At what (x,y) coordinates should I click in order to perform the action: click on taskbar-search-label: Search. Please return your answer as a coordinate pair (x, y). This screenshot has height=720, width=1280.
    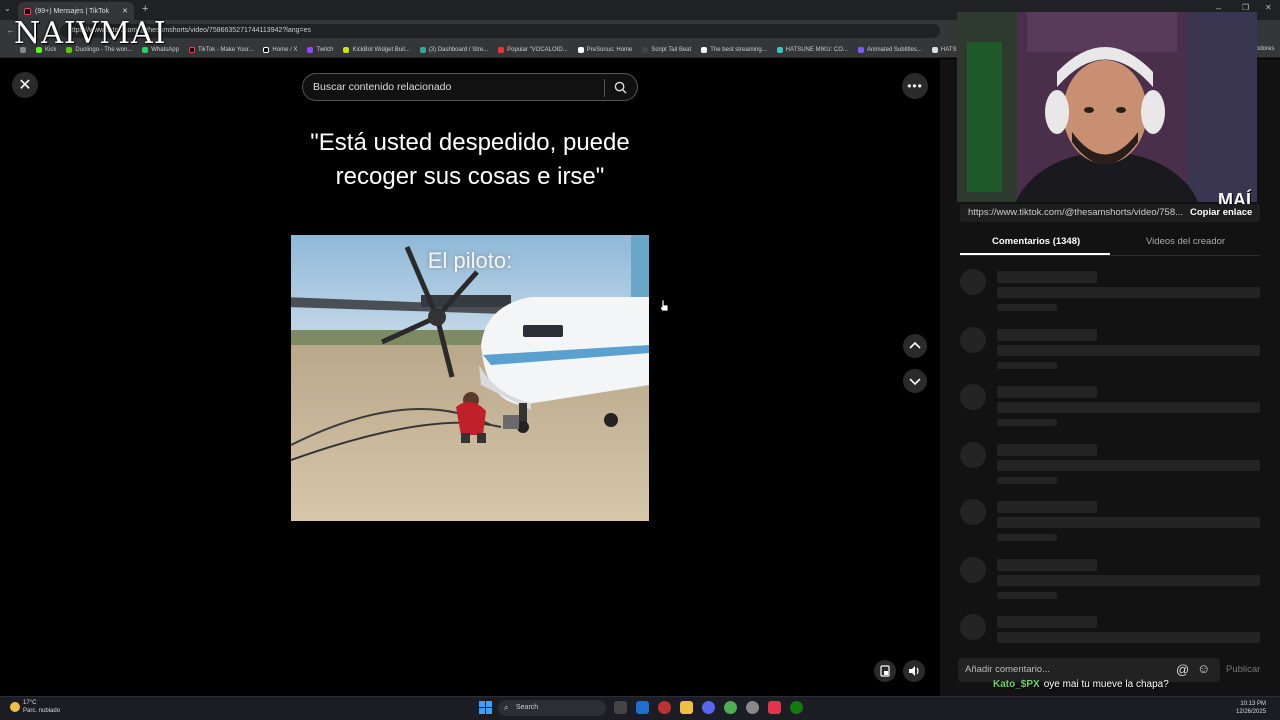
    Looking at the image, I should click on (527, 707).